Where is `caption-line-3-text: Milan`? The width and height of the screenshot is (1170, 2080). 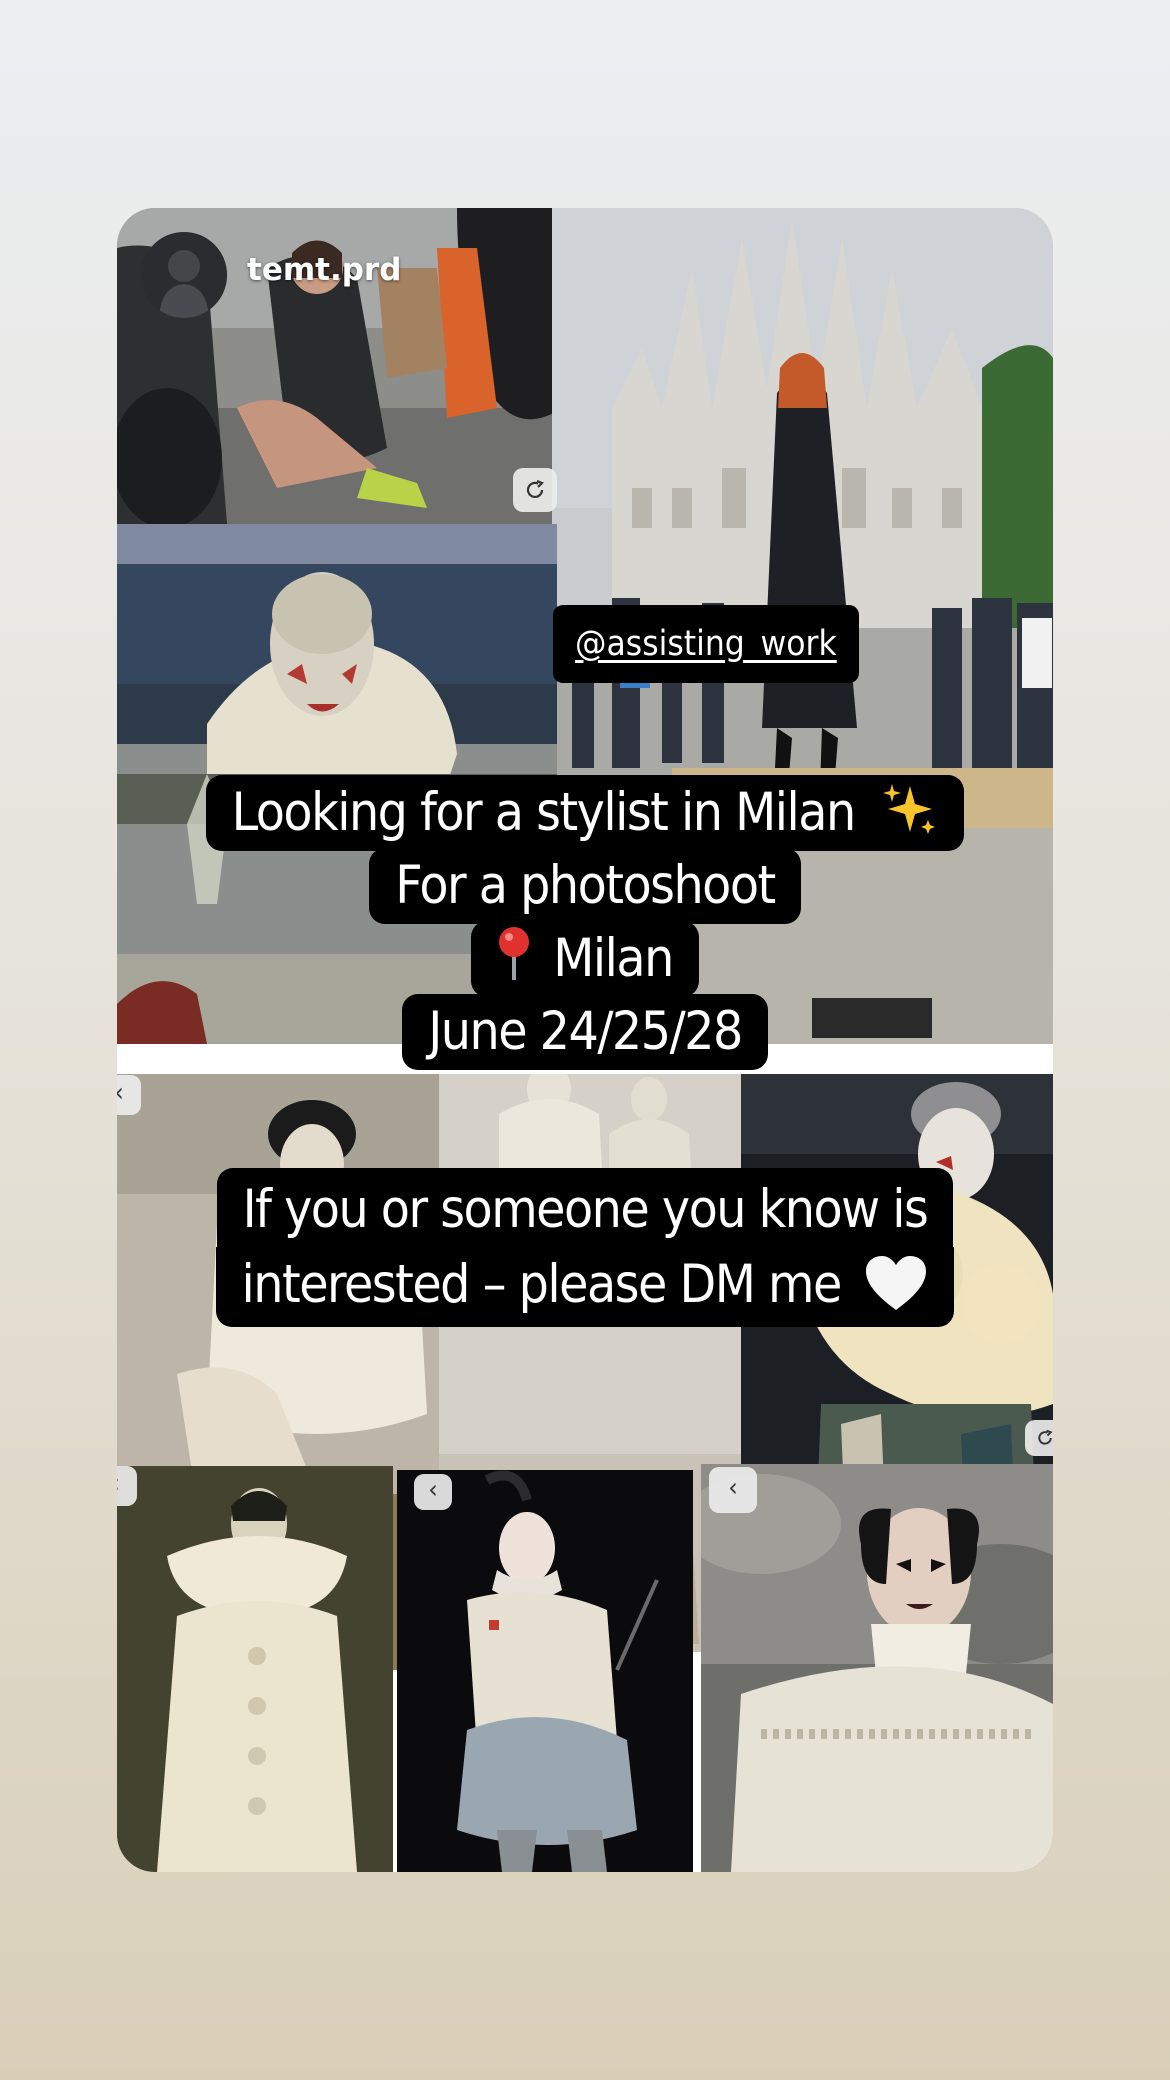
caption-line-3-text: Milan is located at coordinates (613, 958).